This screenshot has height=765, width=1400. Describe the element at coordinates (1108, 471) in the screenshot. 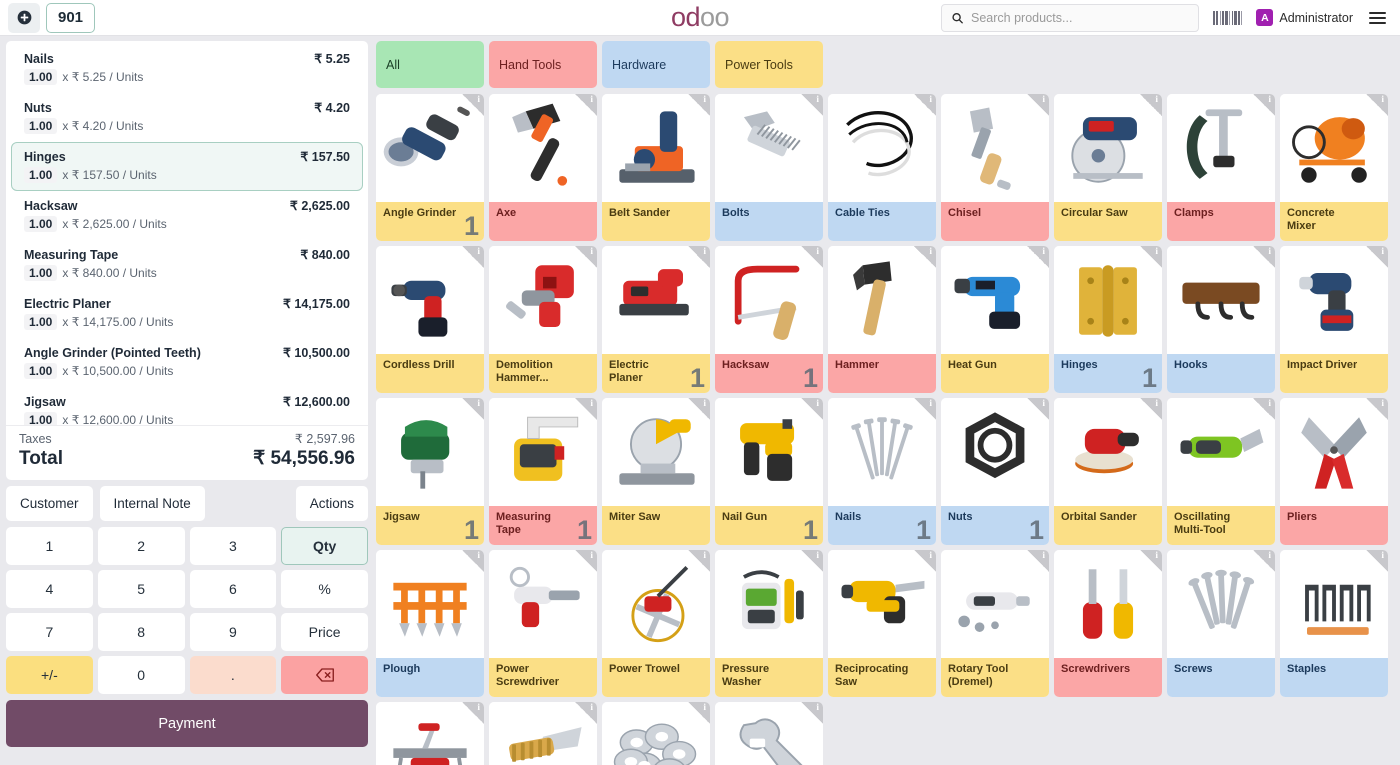

I see `product-card: i Orbital Sander` at that location.